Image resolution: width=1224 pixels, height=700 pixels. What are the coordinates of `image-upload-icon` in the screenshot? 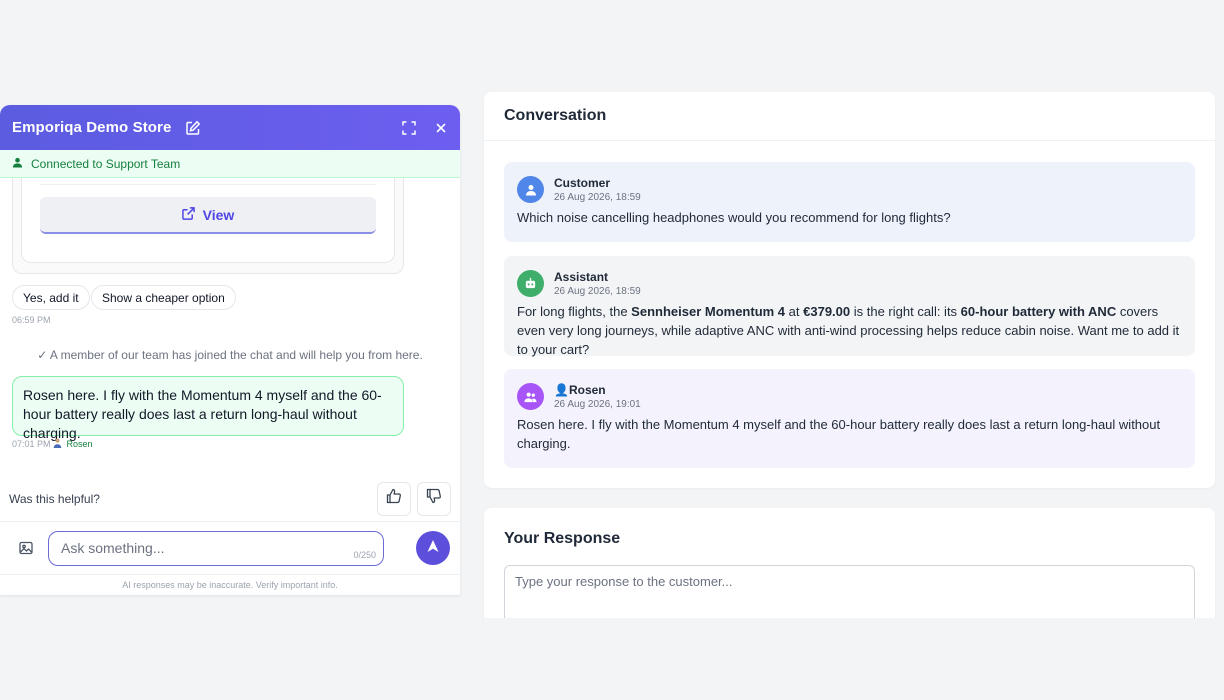 It's located at (26, 548).